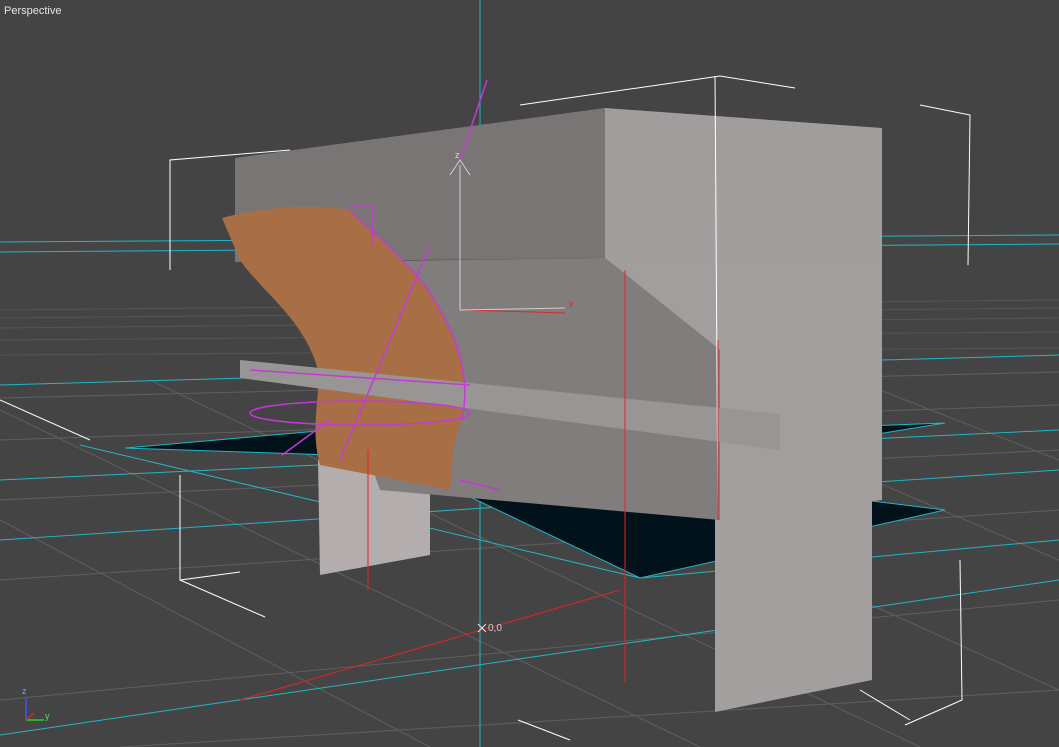 Image resolution: width=1059 pixels, height=747 pixels. I want to click on triad-z-label: z, so click(24, 691).